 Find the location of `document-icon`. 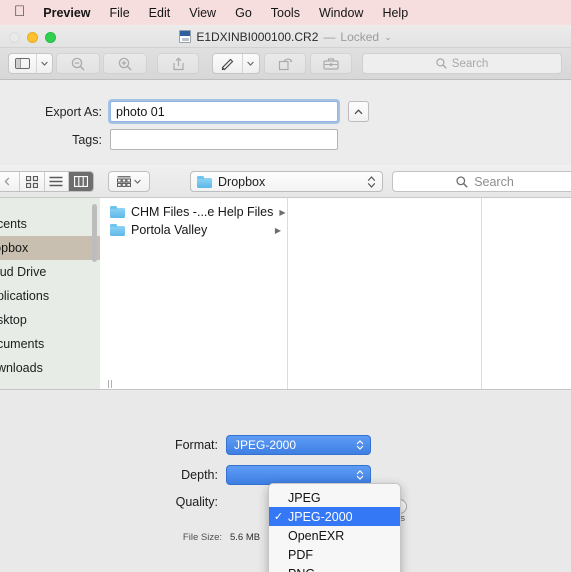

document-icon is located at coordinates (185, 36).